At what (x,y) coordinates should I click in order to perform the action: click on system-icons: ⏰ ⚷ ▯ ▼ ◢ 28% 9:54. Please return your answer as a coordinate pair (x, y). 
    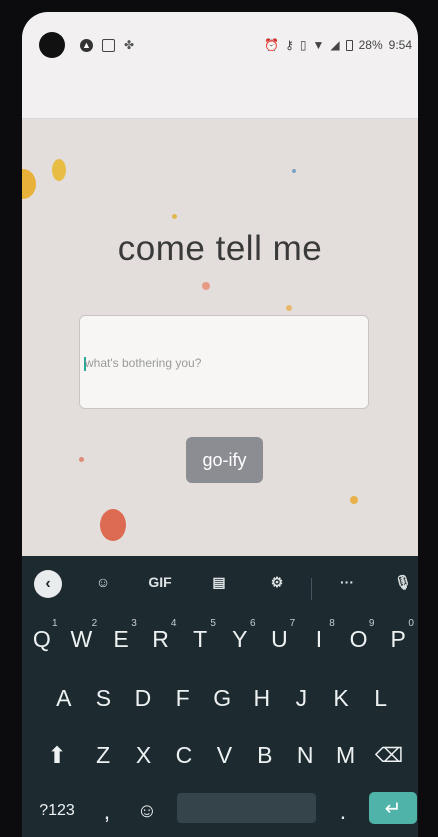
    Looking at the image, I should click on (338, 45).